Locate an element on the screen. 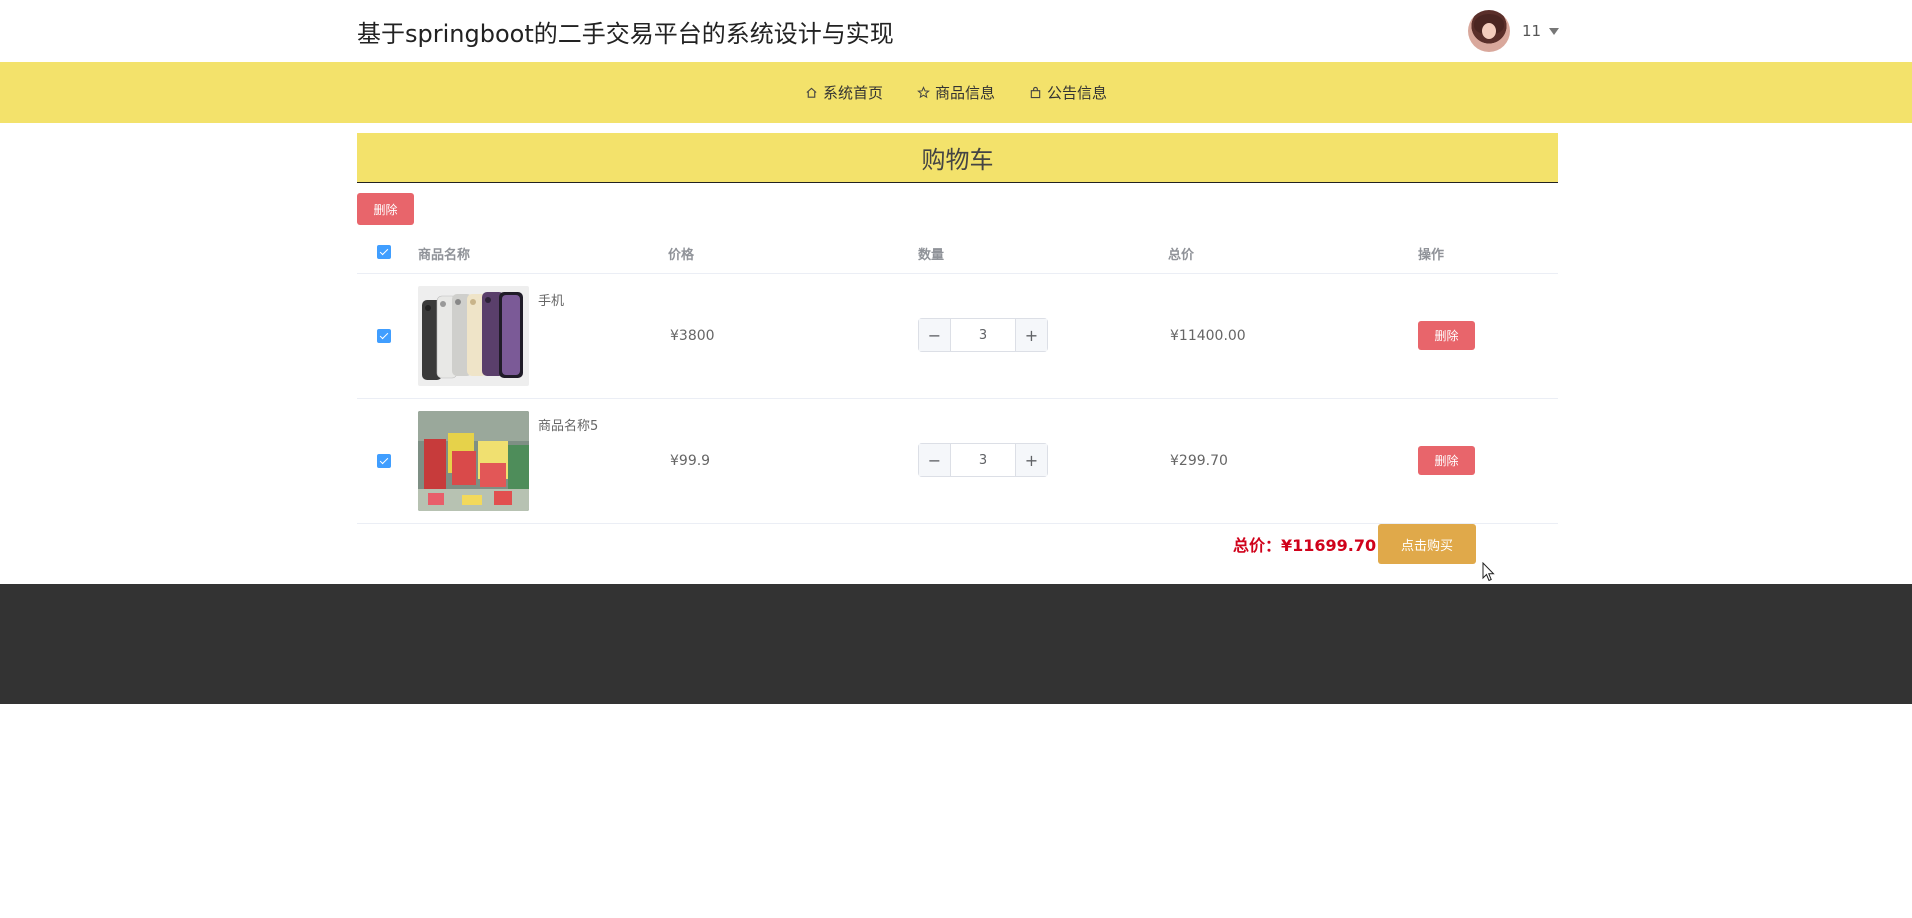 This screenshot has height=918, width=1912. table-header: 商品名称 价格 数量 总价 操作 is located at coordinates (957, 252).